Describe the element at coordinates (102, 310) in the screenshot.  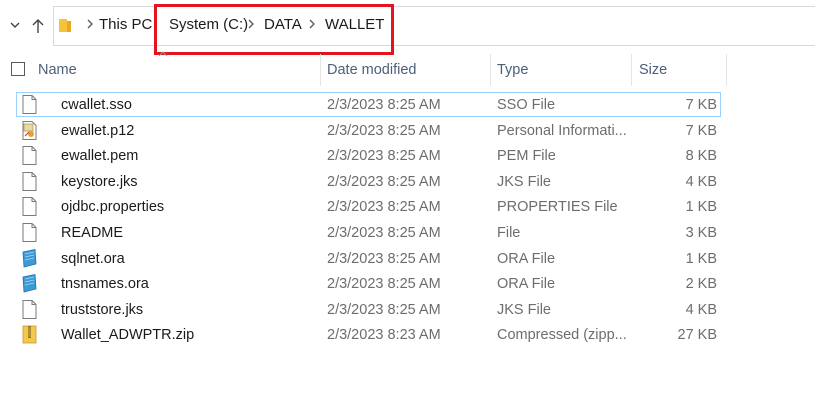
I see `file-name: truststore.jks` at that location.